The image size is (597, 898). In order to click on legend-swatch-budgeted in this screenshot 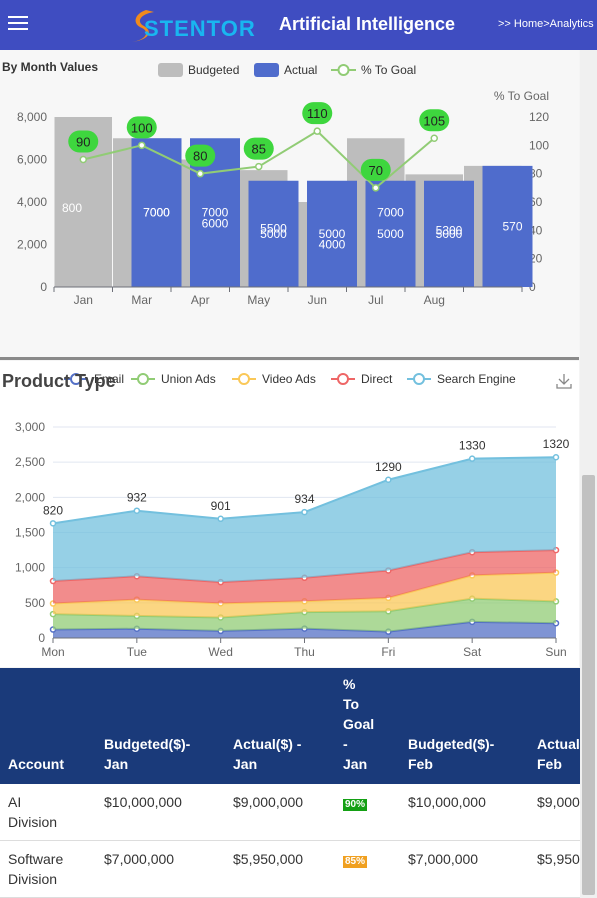, I will do `click(170, 70)`.